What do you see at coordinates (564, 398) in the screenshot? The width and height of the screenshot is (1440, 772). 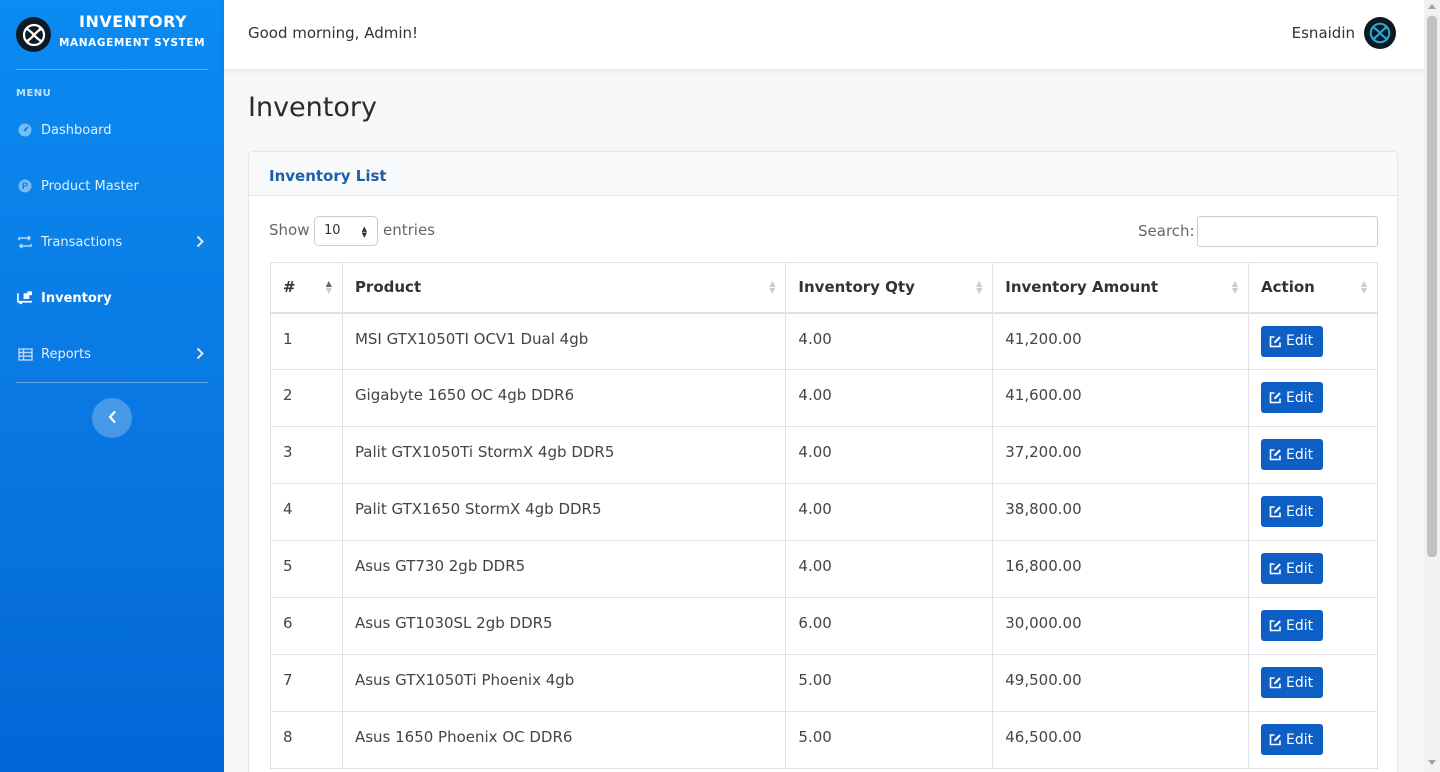 I see `cell-product: Gigabyte 1650 OC 4gb DDR6` at bounding box center [564, 398].